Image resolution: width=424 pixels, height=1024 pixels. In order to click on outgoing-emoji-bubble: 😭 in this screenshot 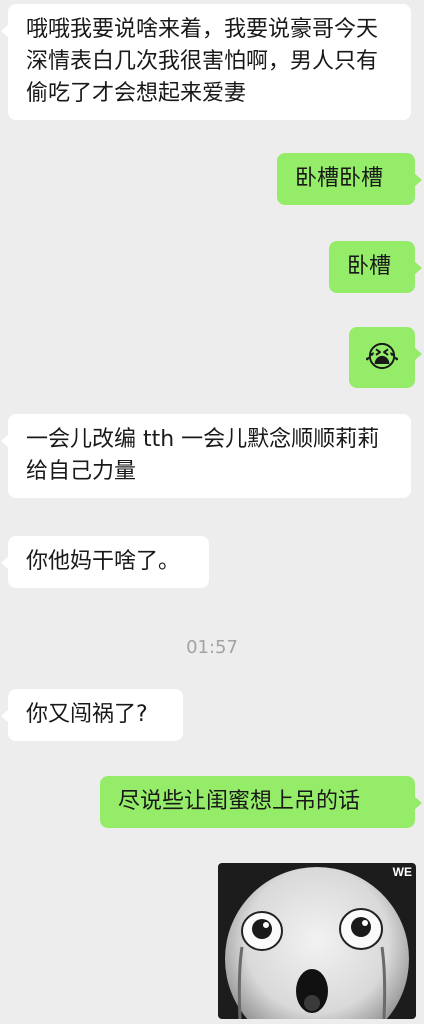, I will do `click(385, 357)`.